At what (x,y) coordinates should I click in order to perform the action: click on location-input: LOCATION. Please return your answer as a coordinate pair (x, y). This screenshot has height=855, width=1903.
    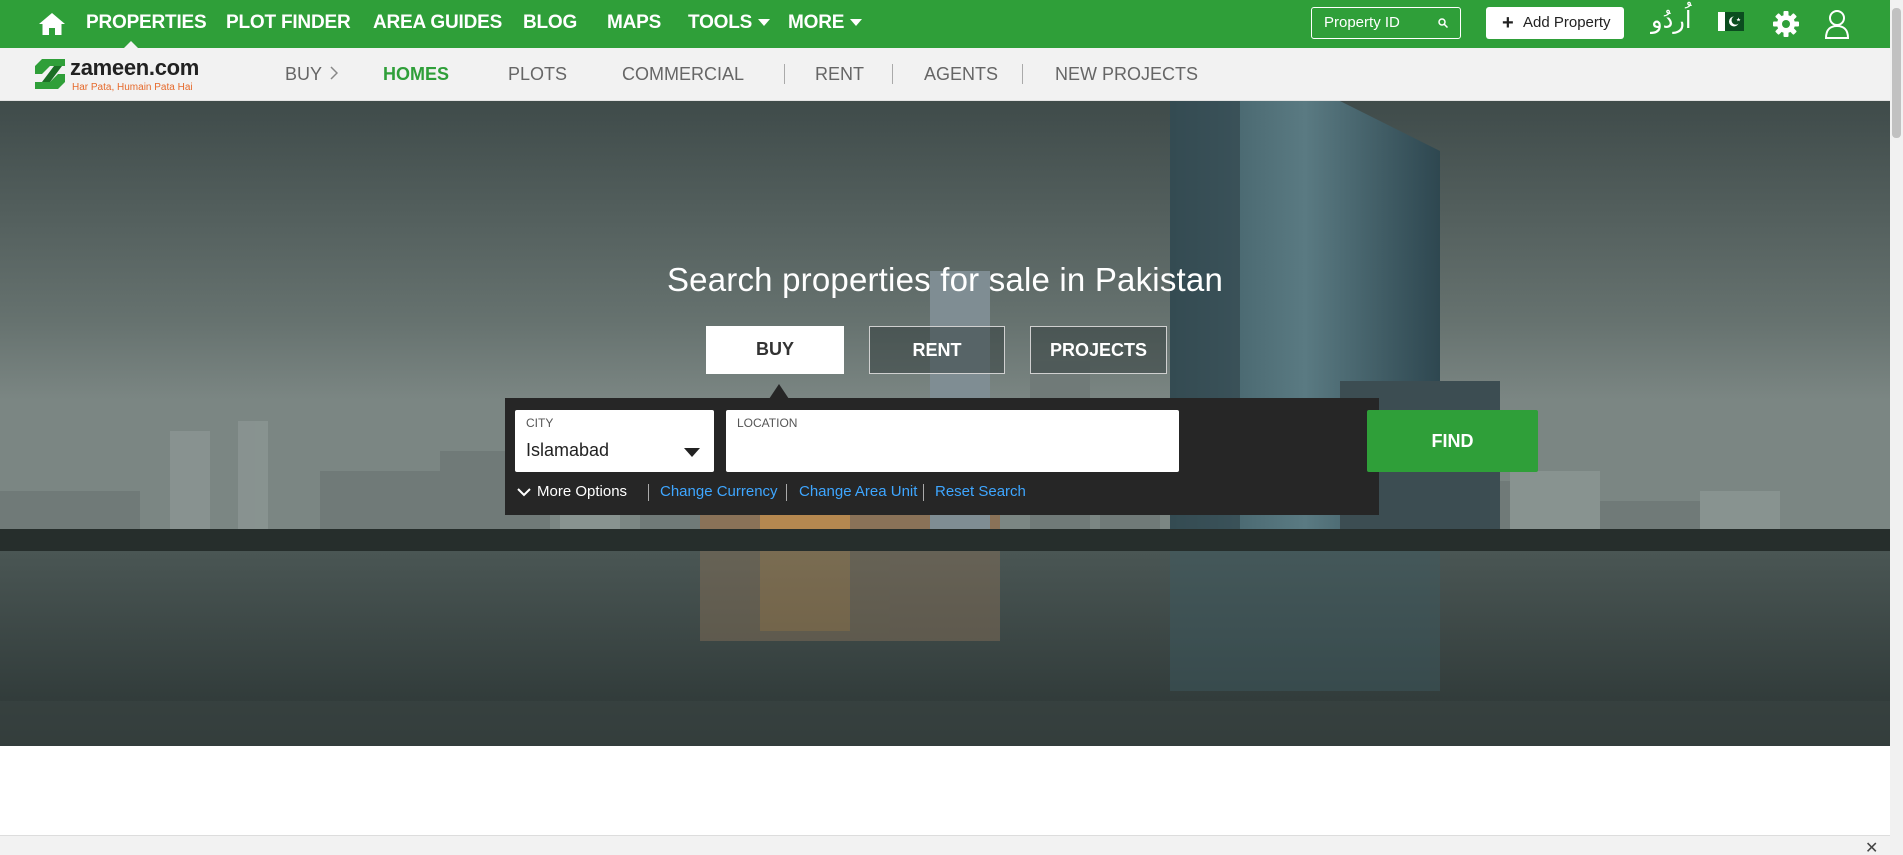
    Looking at the image, I should click on (952, 441).